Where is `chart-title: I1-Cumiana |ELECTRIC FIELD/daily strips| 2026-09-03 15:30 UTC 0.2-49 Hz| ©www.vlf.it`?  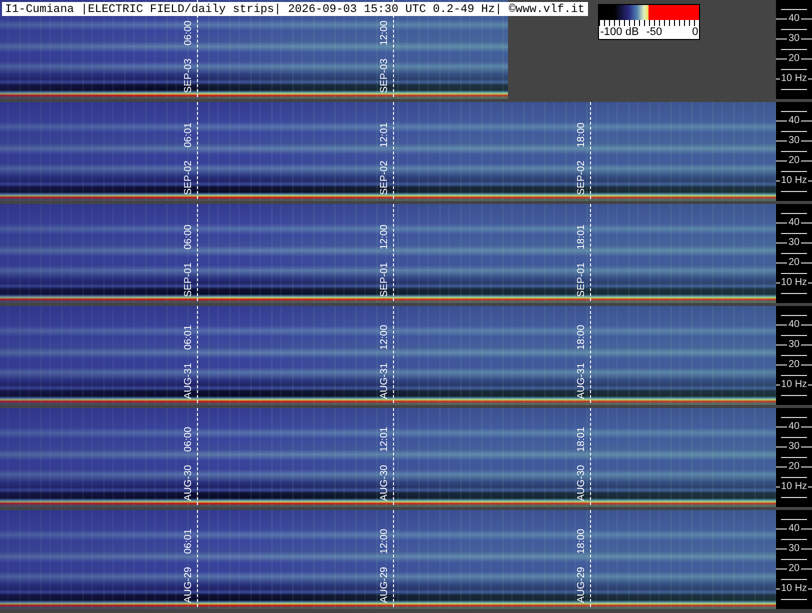
chart-title: I1-Cumiana |ELECTRIC FIELD/daily strips| 2026-09-03 15:30 UTC 0.2-49 Hz| ©www.vlf.it is located at coordinates (295, 9).